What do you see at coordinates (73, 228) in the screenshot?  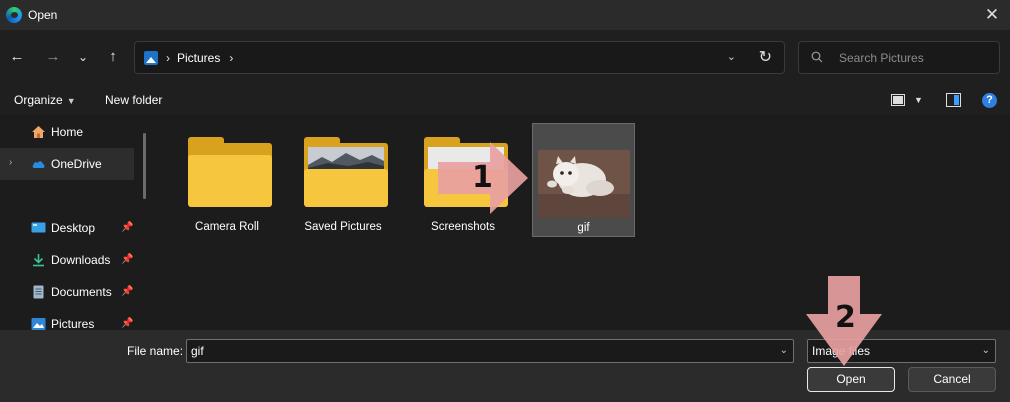 I see `sidebar-item-label: Desktop` at bounding box center [73, 228].